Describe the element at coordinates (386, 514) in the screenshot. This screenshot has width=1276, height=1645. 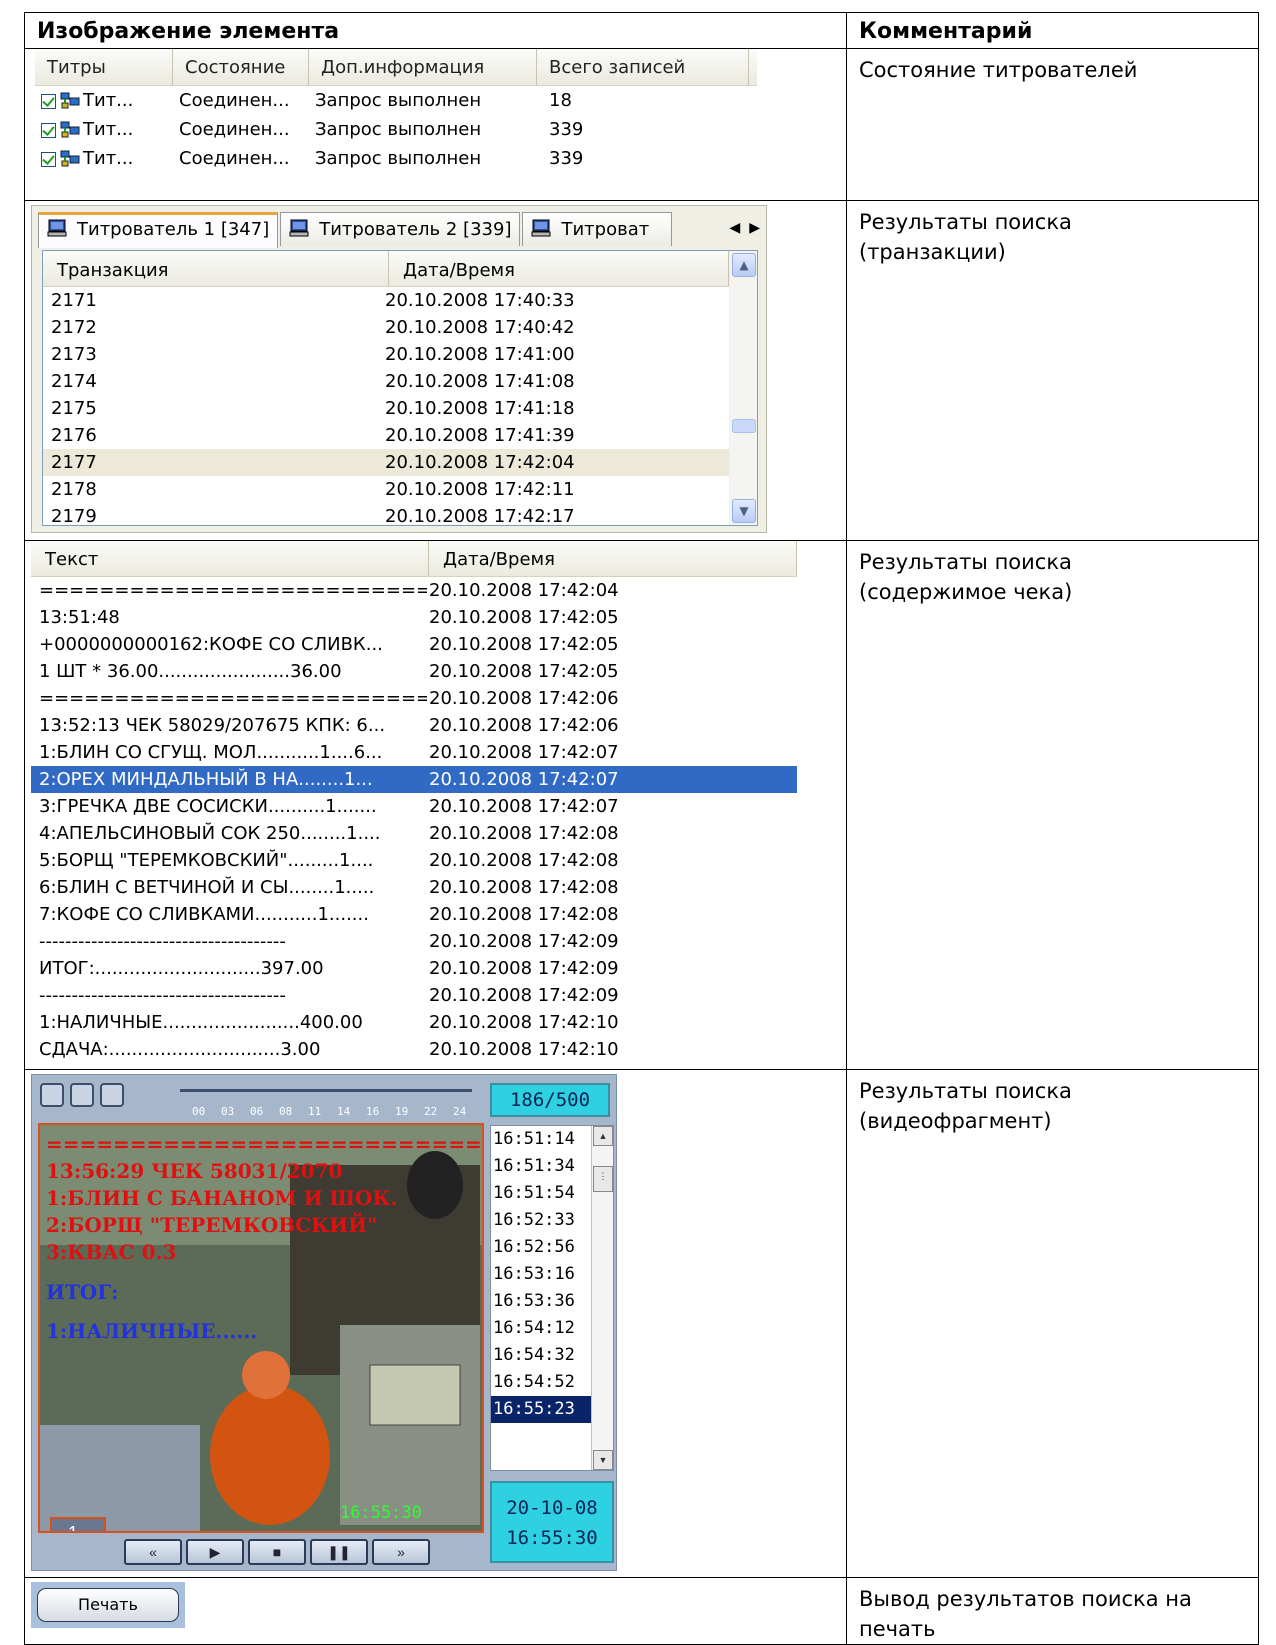
I see `transaction-row: 2179 20.10.2008 17:42:17` at that location.